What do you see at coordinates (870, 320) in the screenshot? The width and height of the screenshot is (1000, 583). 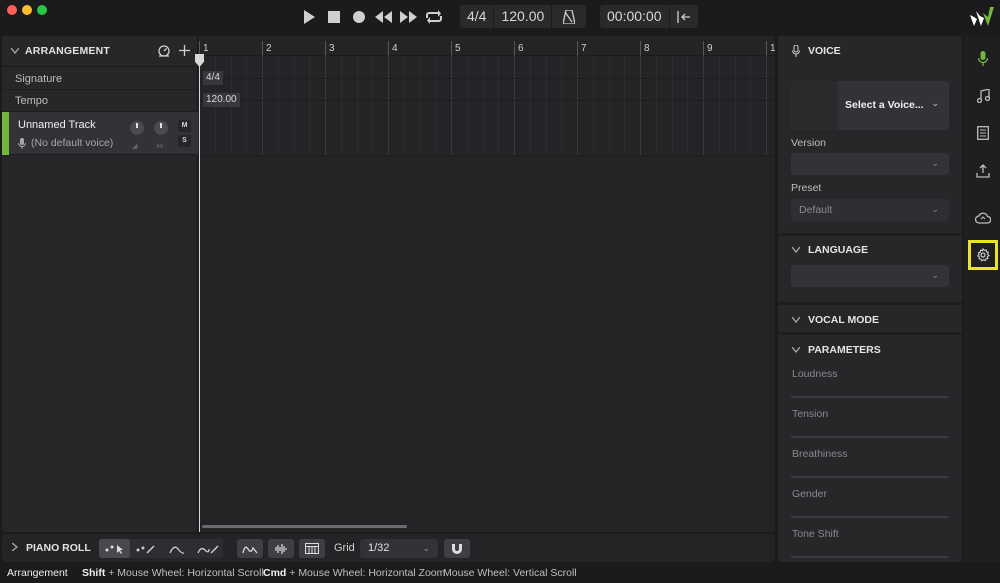 I see `vocal-mode-section-header: VOCAL MODE` at bounding box center [870, 320].